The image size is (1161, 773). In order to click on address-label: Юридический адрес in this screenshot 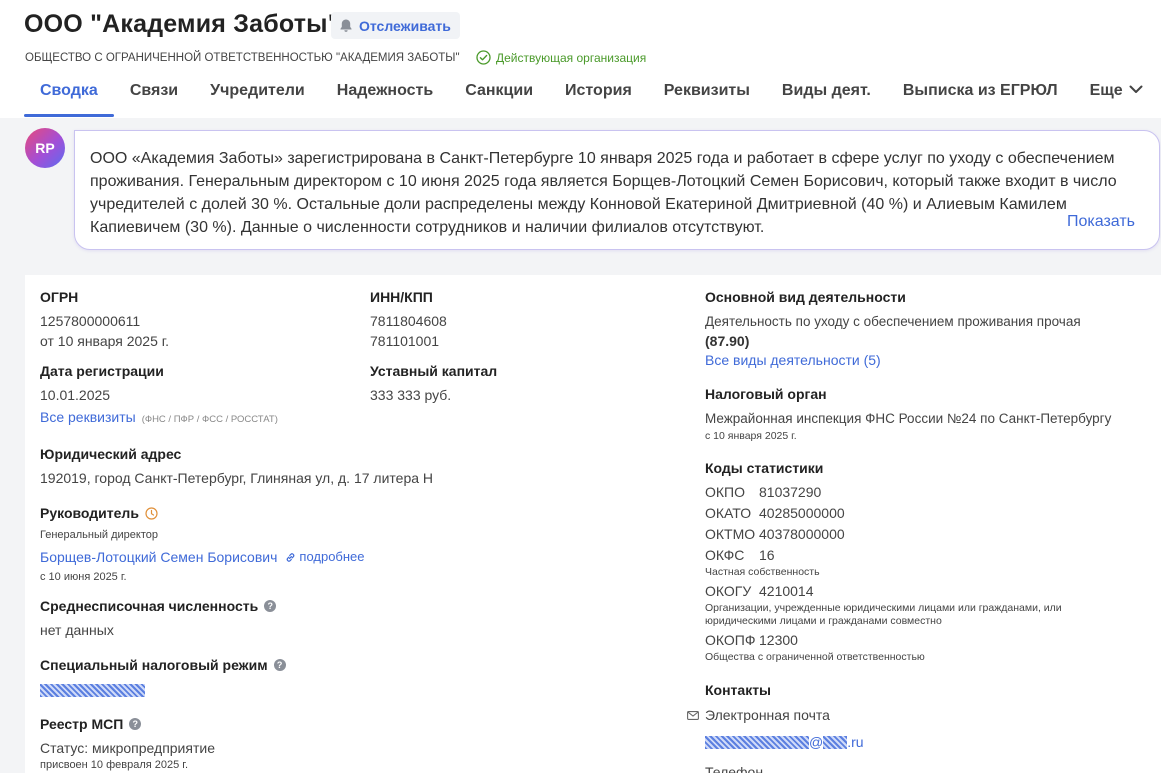, I will do `click(111, 454)`.